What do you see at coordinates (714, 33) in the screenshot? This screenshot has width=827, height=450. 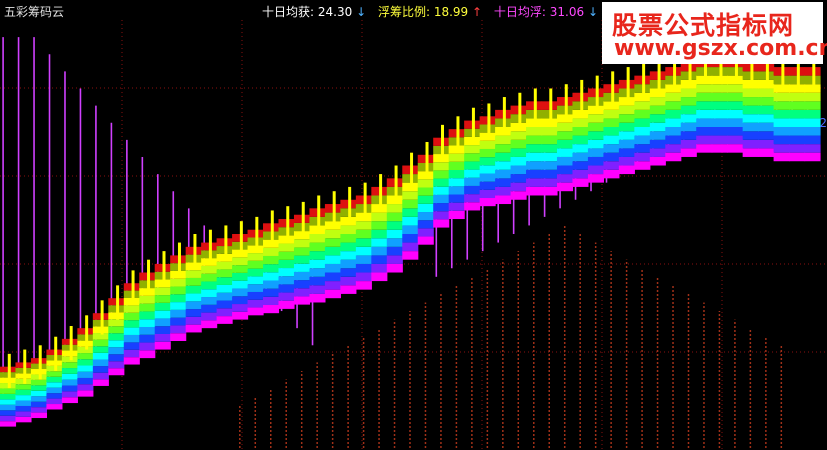 I see `watermark-banner: 股票公式指标网 www.gszx.com.cn` at bounding box center [714, 33].